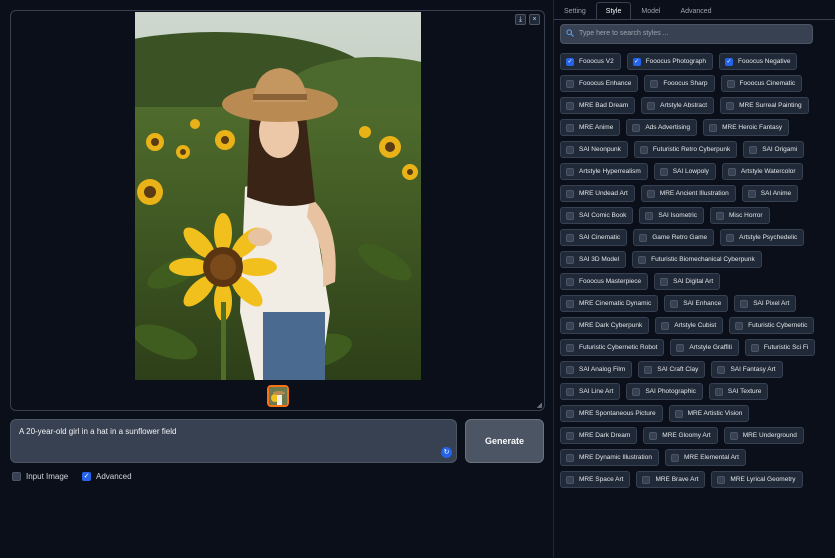  Describe the element at coordinates (758, 61) in the screenshot. I see `style-option: ✓ Fooocus Negative` at that location.